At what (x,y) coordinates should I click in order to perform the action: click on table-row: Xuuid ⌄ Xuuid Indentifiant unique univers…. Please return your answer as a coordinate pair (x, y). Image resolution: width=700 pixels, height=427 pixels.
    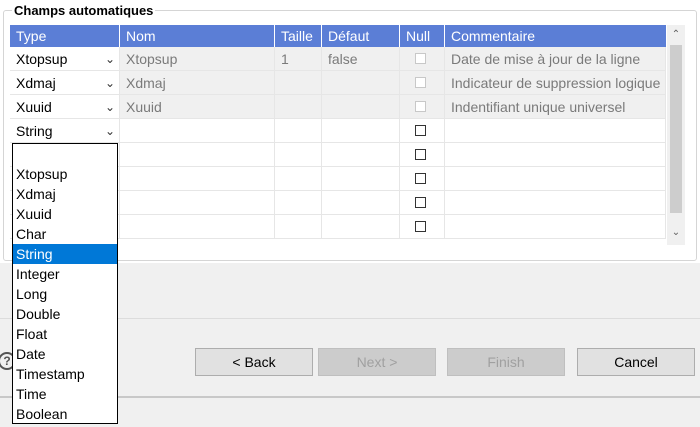
    Looking at the image, I should click on (338, 107).